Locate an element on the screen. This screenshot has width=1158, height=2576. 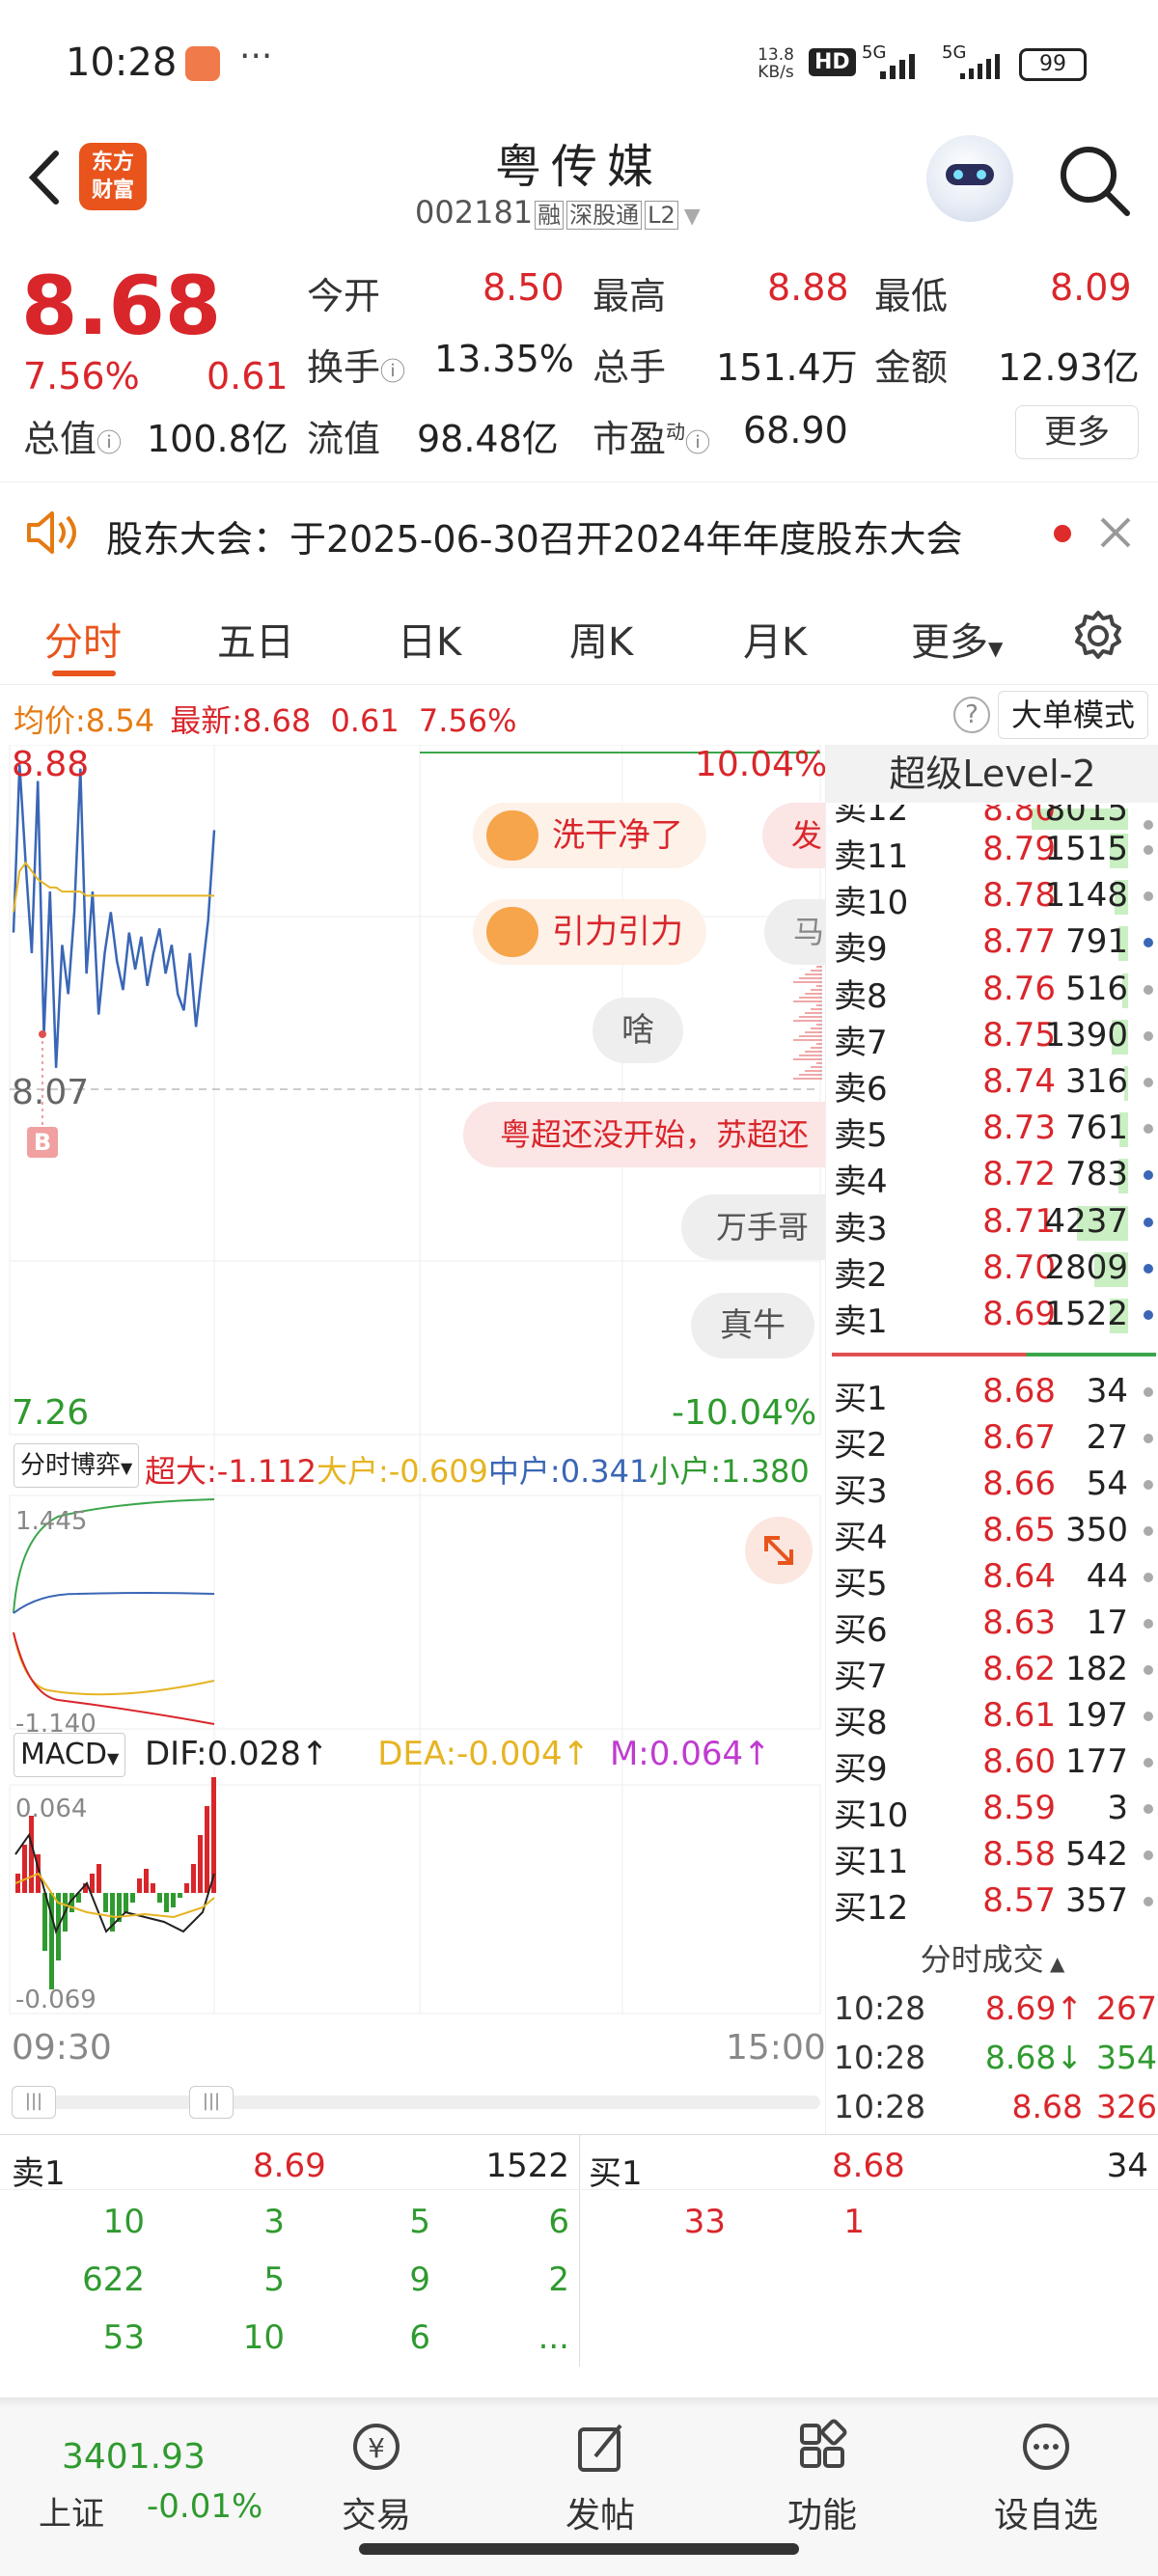
expand-icon is located at coordinates (779, 1551).